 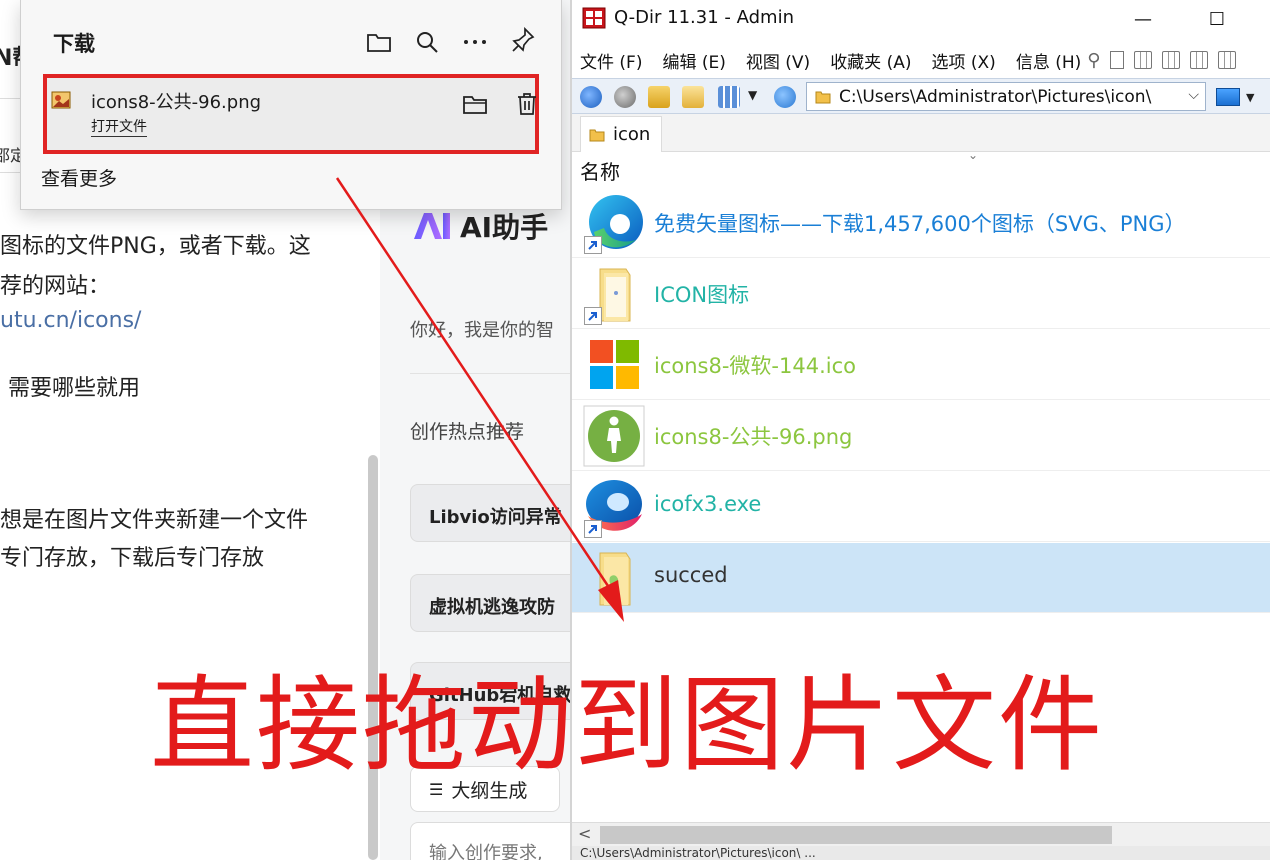 I want to click on pin-icon, so click(x=523, y=40).